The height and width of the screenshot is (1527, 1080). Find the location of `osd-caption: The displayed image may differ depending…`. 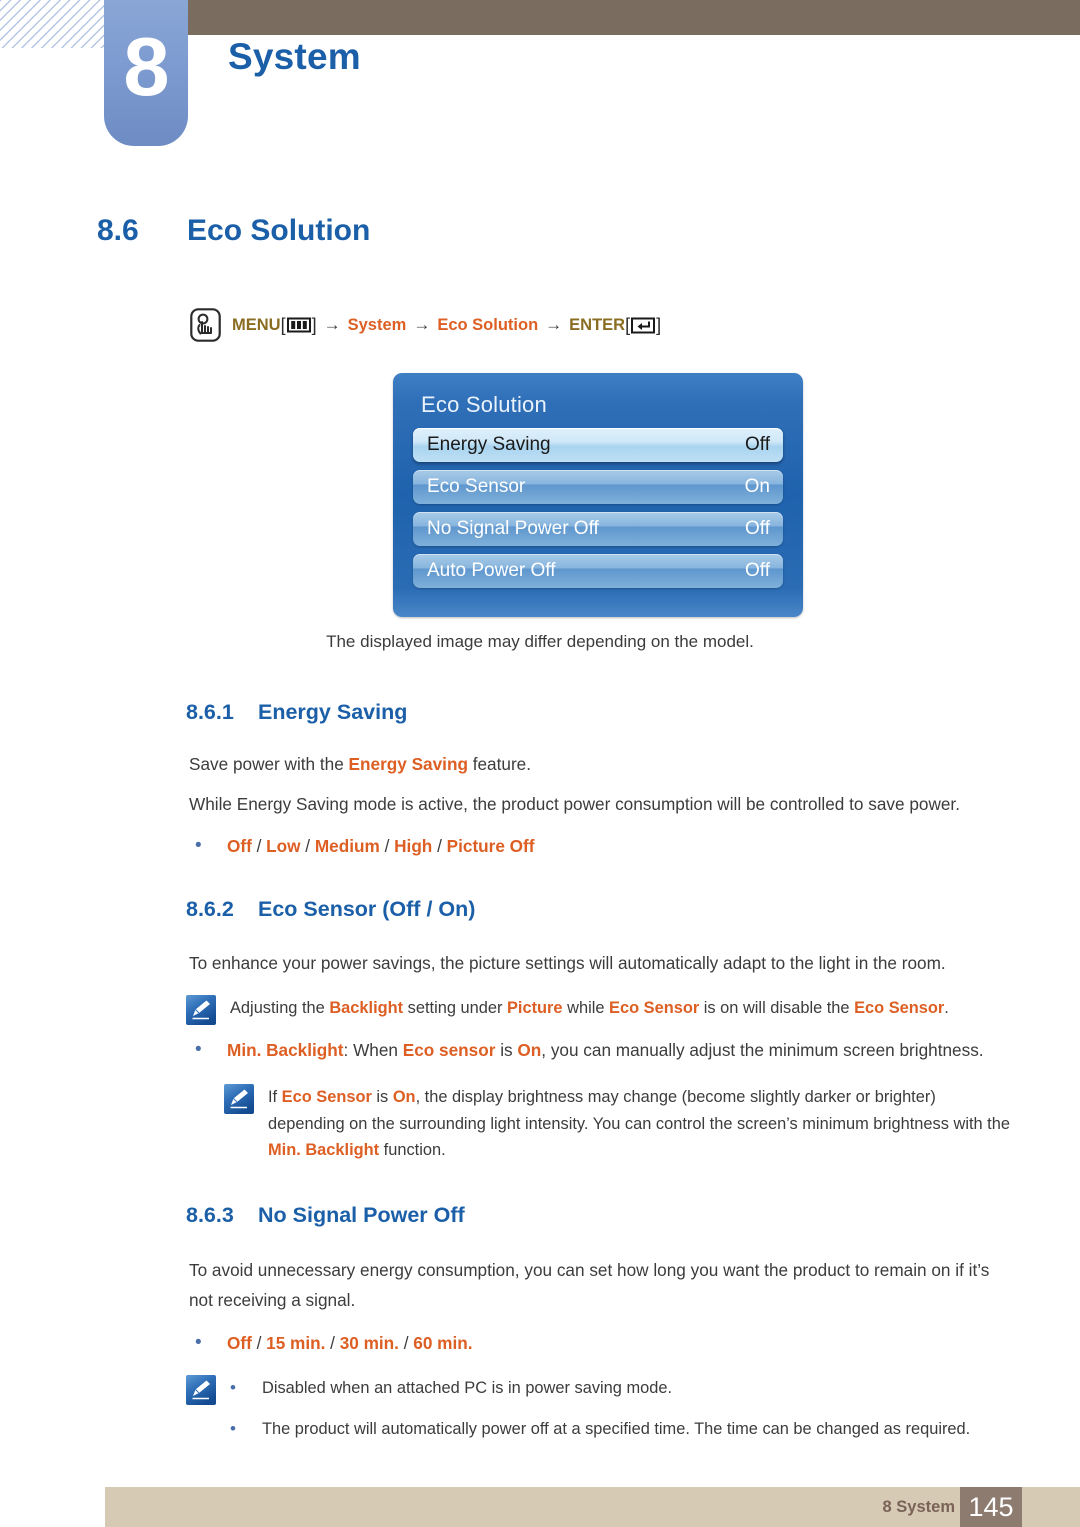

osd-caption: The displayed image may differ depending… is located at coordinates (540, 641).